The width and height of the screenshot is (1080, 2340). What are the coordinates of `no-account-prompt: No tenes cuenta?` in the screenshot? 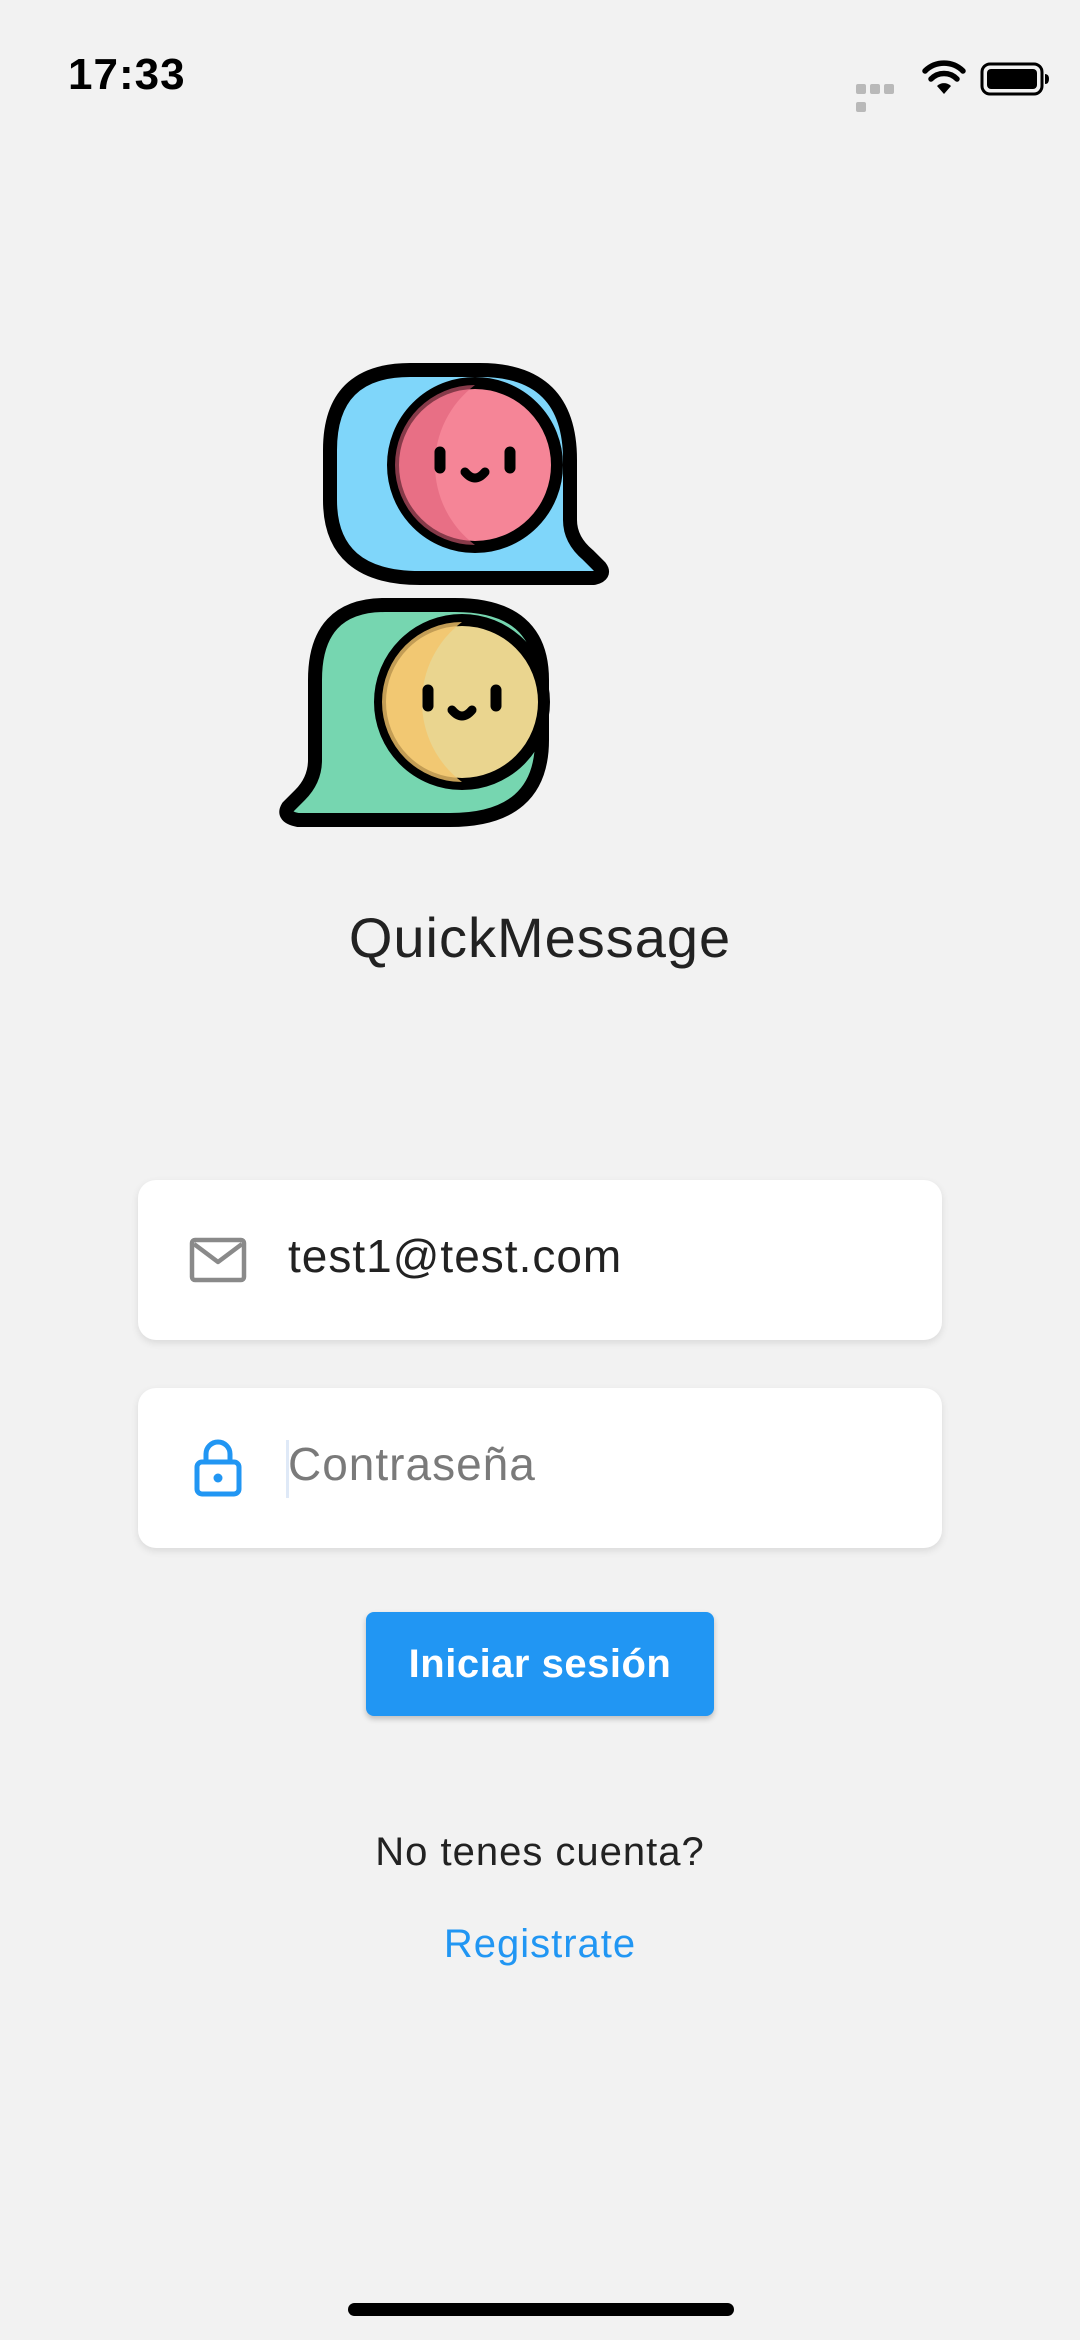 It's located at (540, 1852).